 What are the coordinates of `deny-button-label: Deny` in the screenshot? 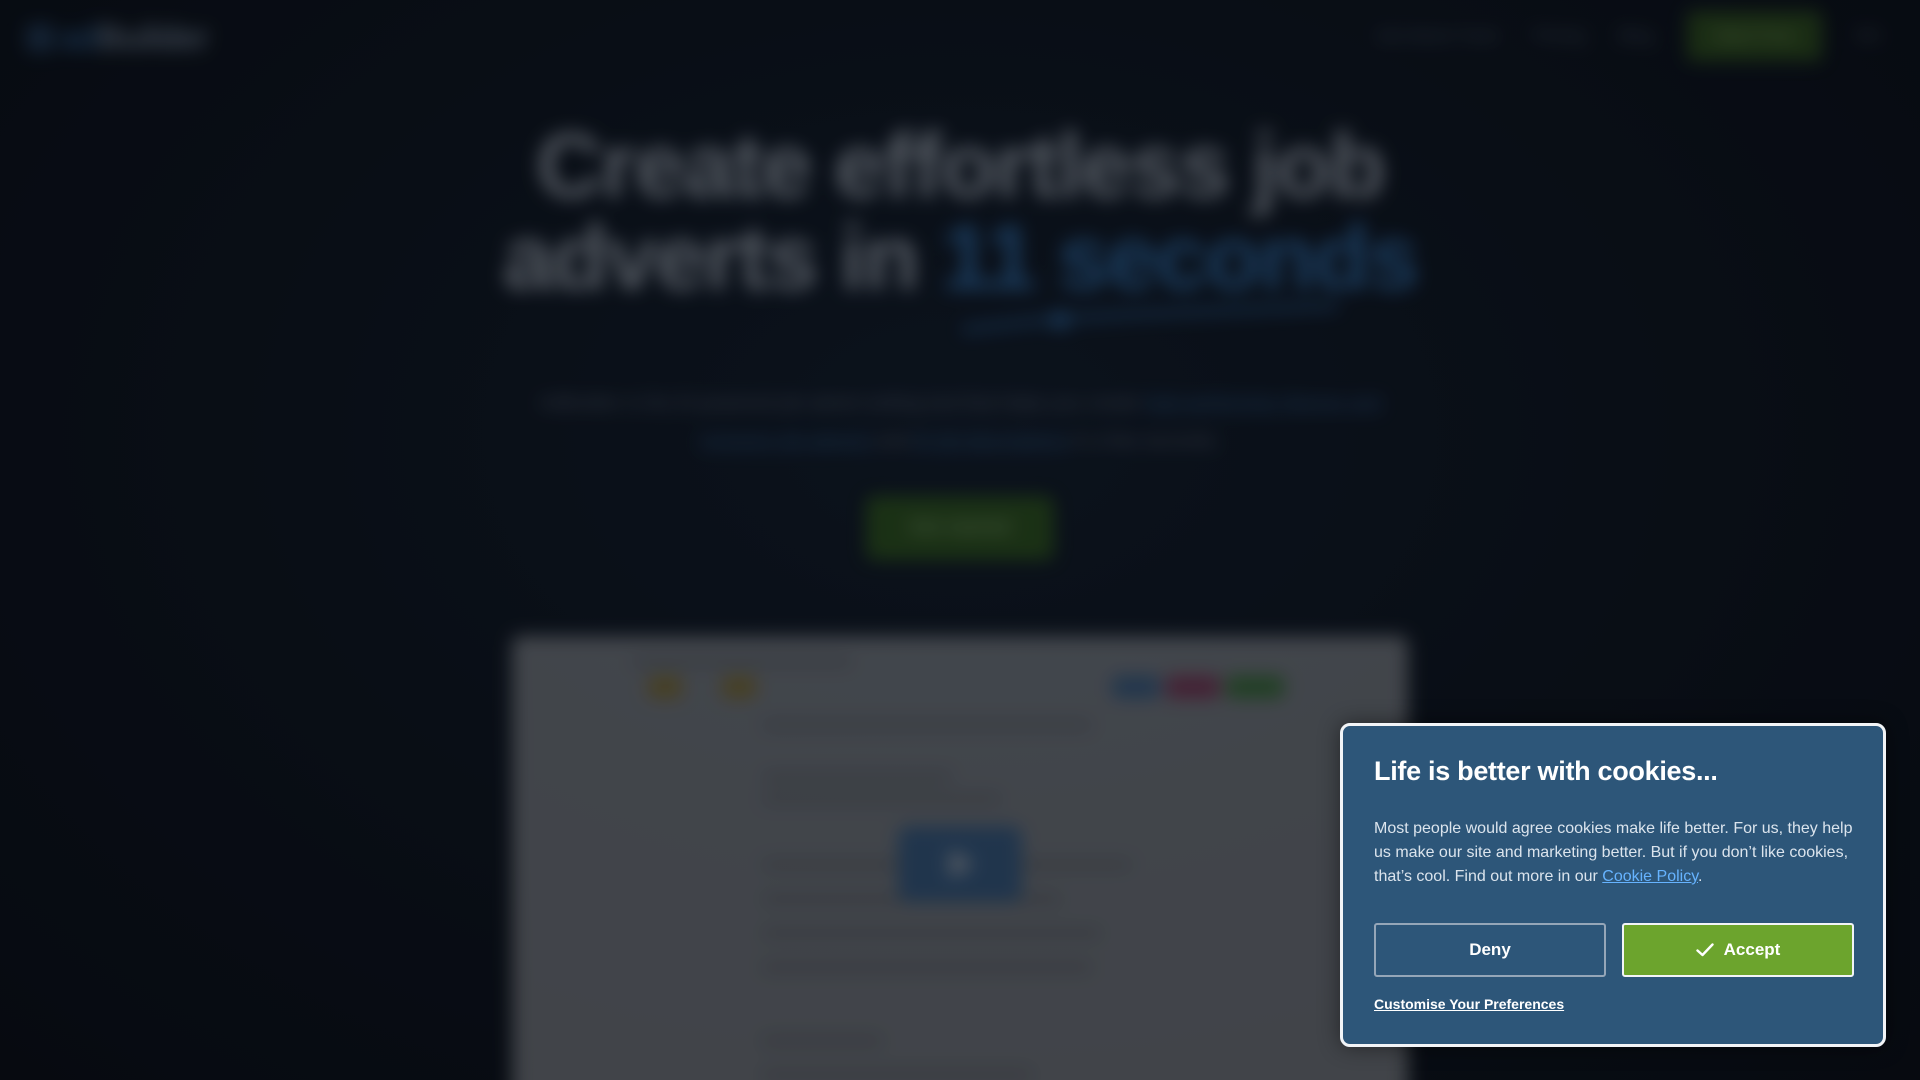 It's located at (1490, 949).